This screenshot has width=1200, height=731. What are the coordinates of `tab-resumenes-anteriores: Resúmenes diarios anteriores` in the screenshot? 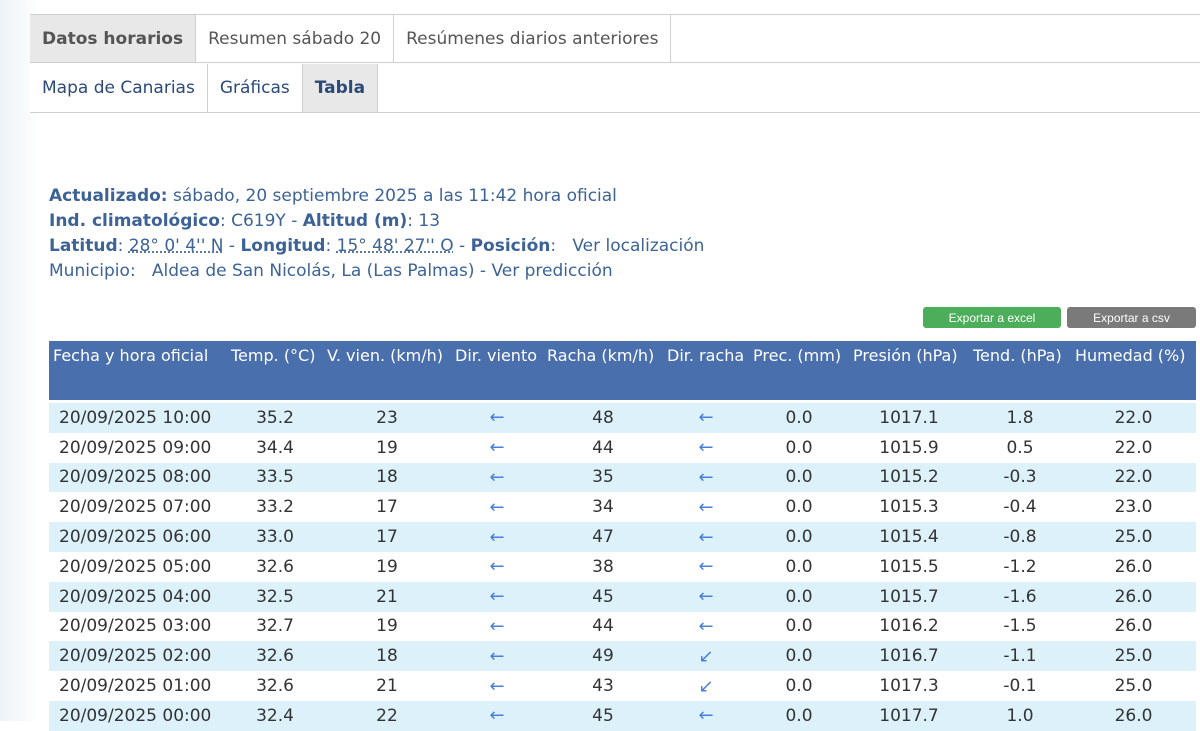 It's located at (533, 38).